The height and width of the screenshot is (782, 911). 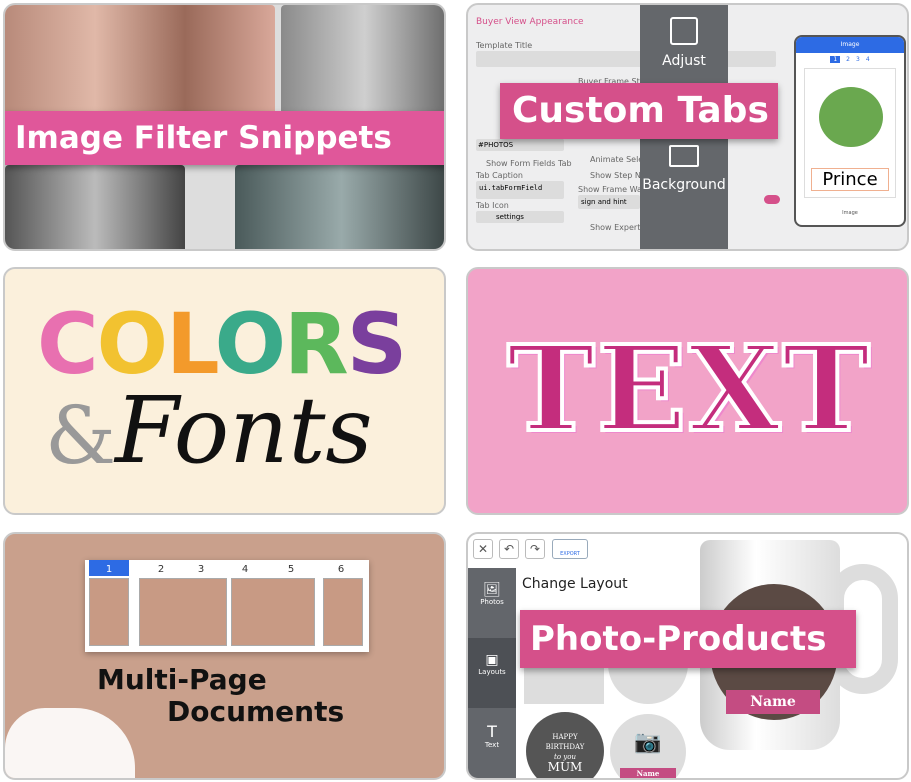 What do you see at coordinates (772, 199) in the screenshot?
I see `toggle-switch` at bounding box center [772, 199].